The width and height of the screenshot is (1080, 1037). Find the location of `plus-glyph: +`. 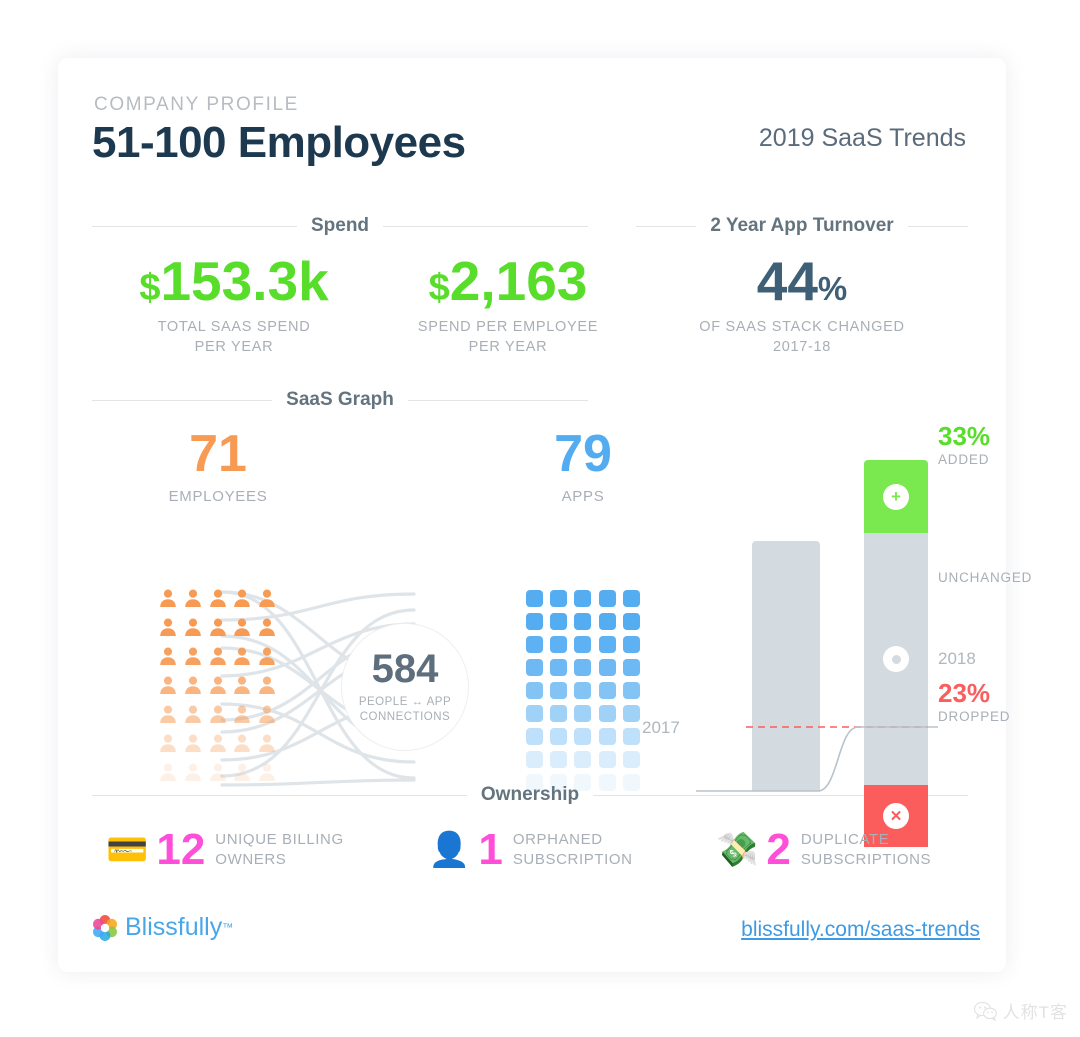

plus-glyph: + is located at coordinates (896, 496).